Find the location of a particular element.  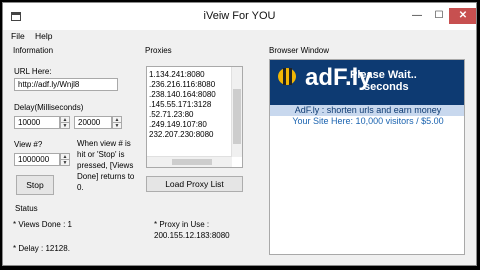

views-done-text: * Views Done : 1 is located at coordinates (42, 224).